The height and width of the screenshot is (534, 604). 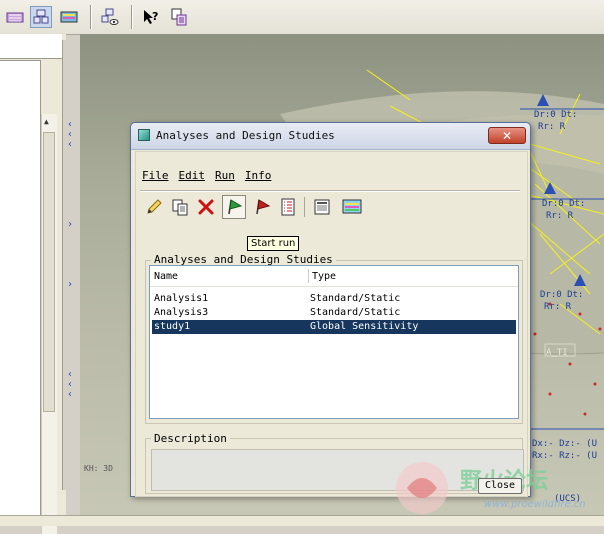 I want to click on status-list-icon, so click(x=288, y=207).